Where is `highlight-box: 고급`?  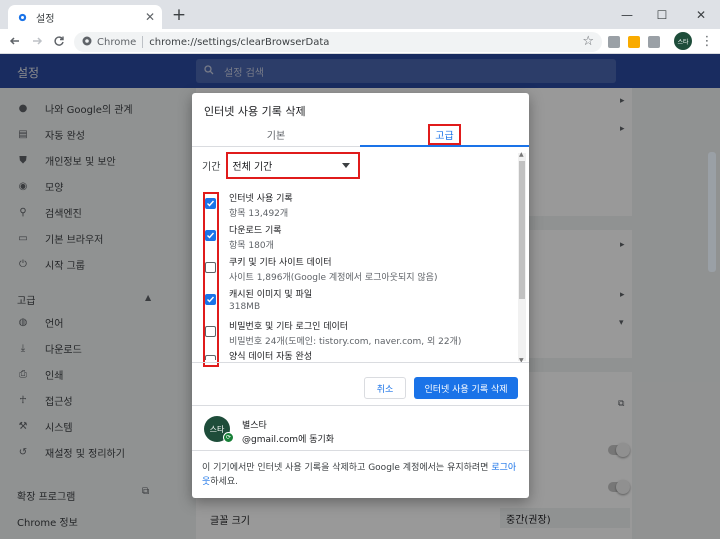 highlight-box: 고급 is located at coordinates (444, 134).